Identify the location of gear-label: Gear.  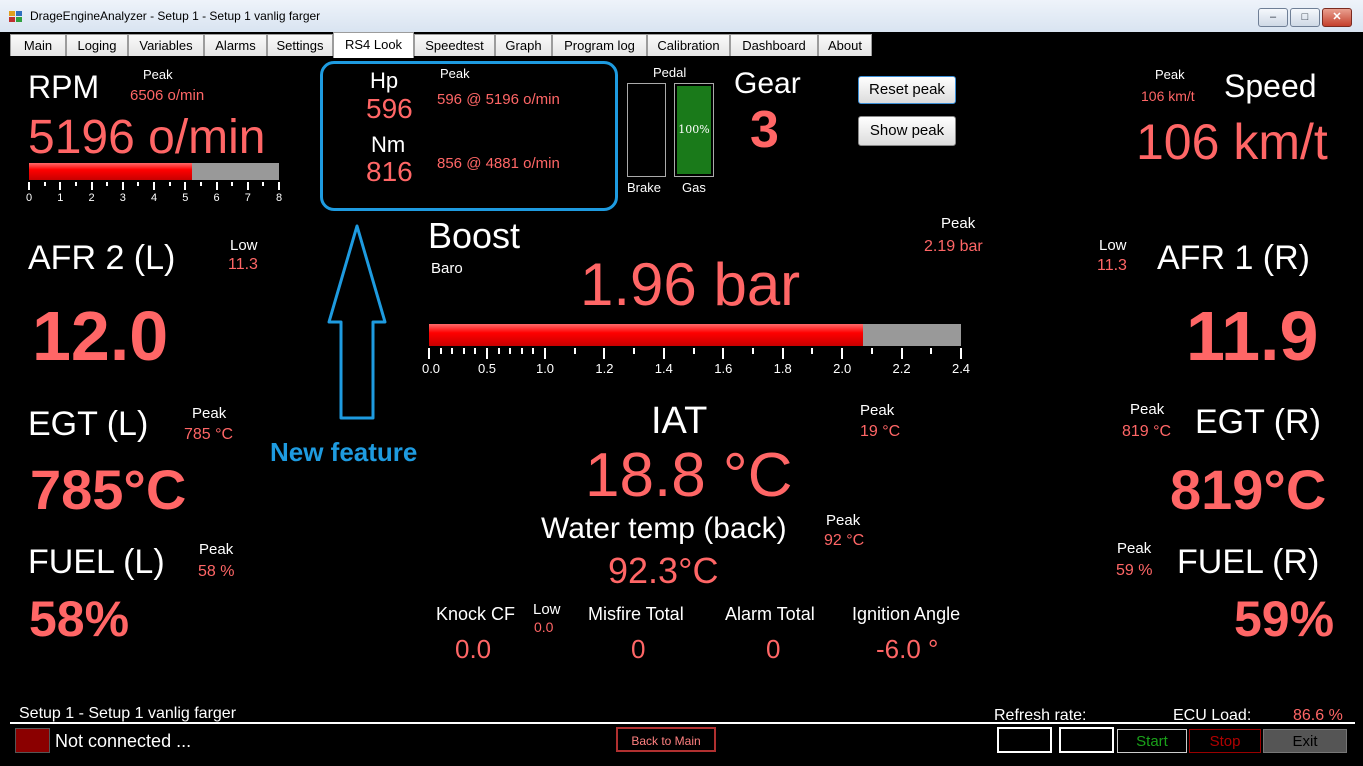
(767, 83).